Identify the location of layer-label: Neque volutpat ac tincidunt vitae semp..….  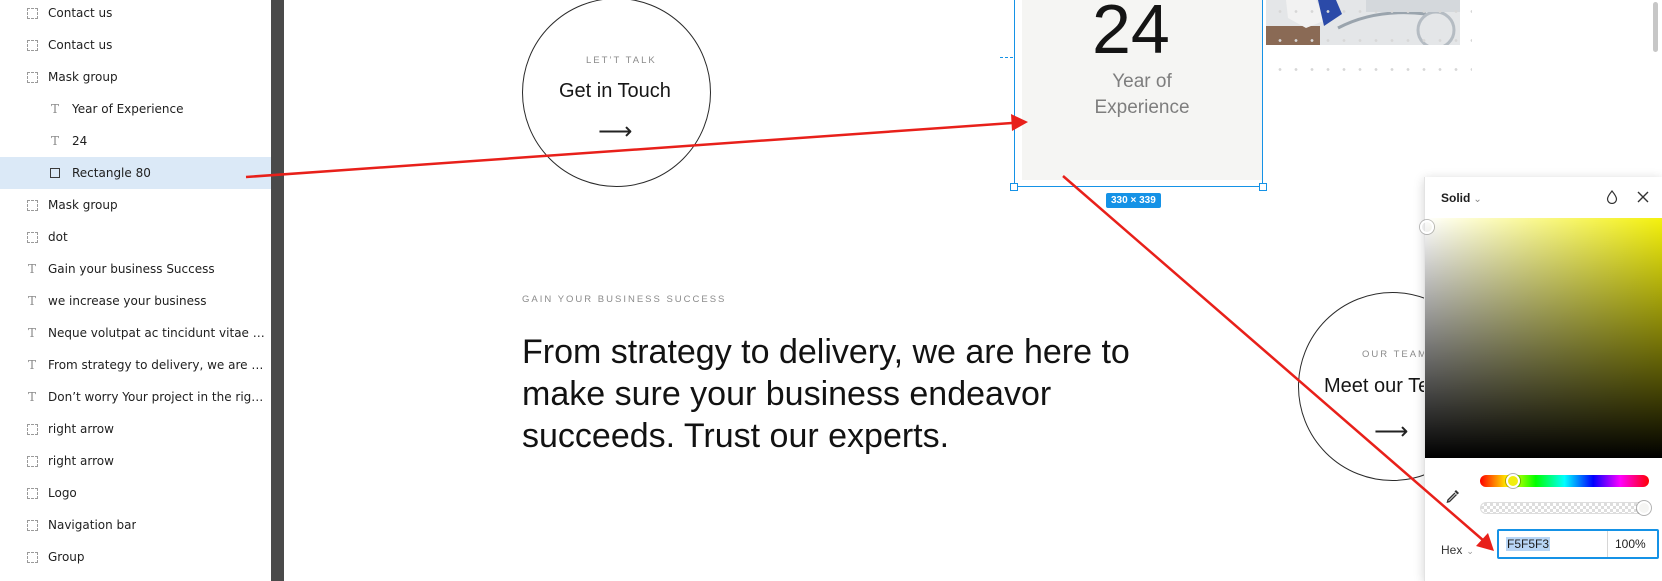
(157, 333).